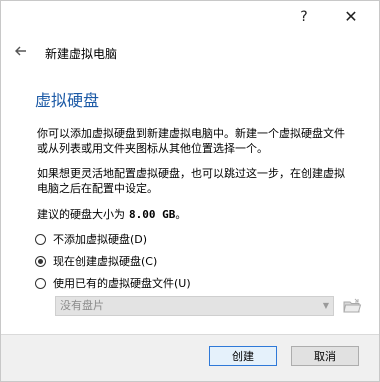 This screenshot has width=380, height=382. What do you see at coordinates (243, 356) in the screenshot?
I see `create-button: 创建` at bounding box center [243, 356].